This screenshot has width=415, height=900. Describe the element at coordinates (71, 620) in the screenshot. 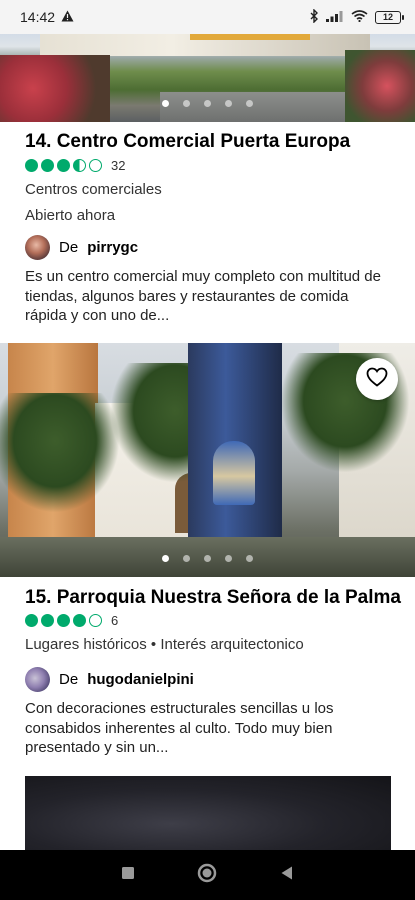

I see `rating-bubbles: 6` at that location.